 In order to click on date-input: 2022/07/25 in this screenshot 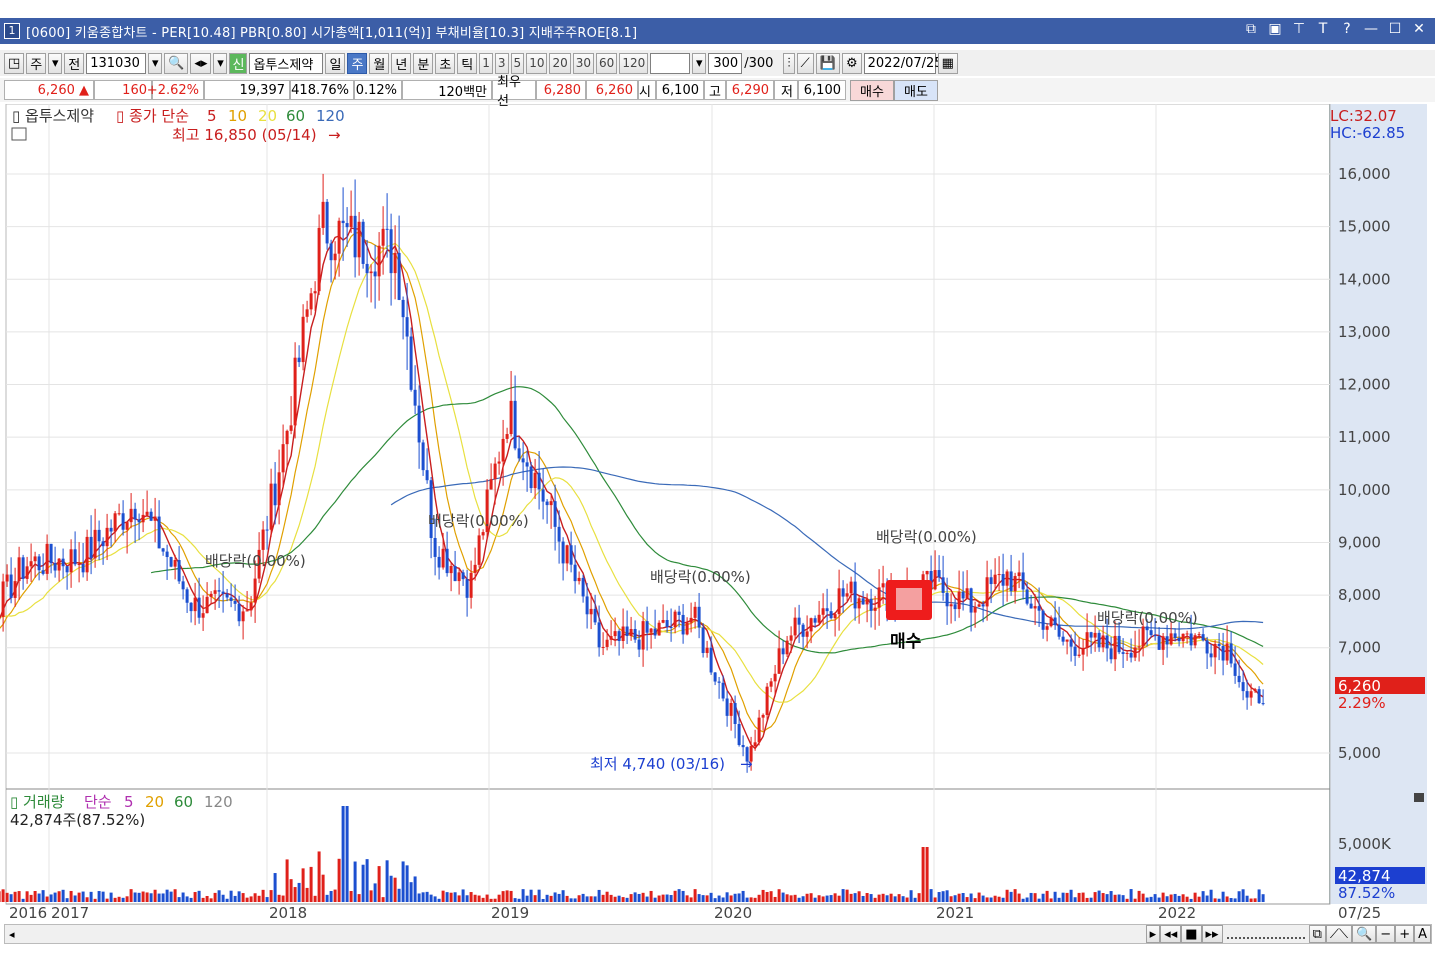, I will do `click(903, 63)`.